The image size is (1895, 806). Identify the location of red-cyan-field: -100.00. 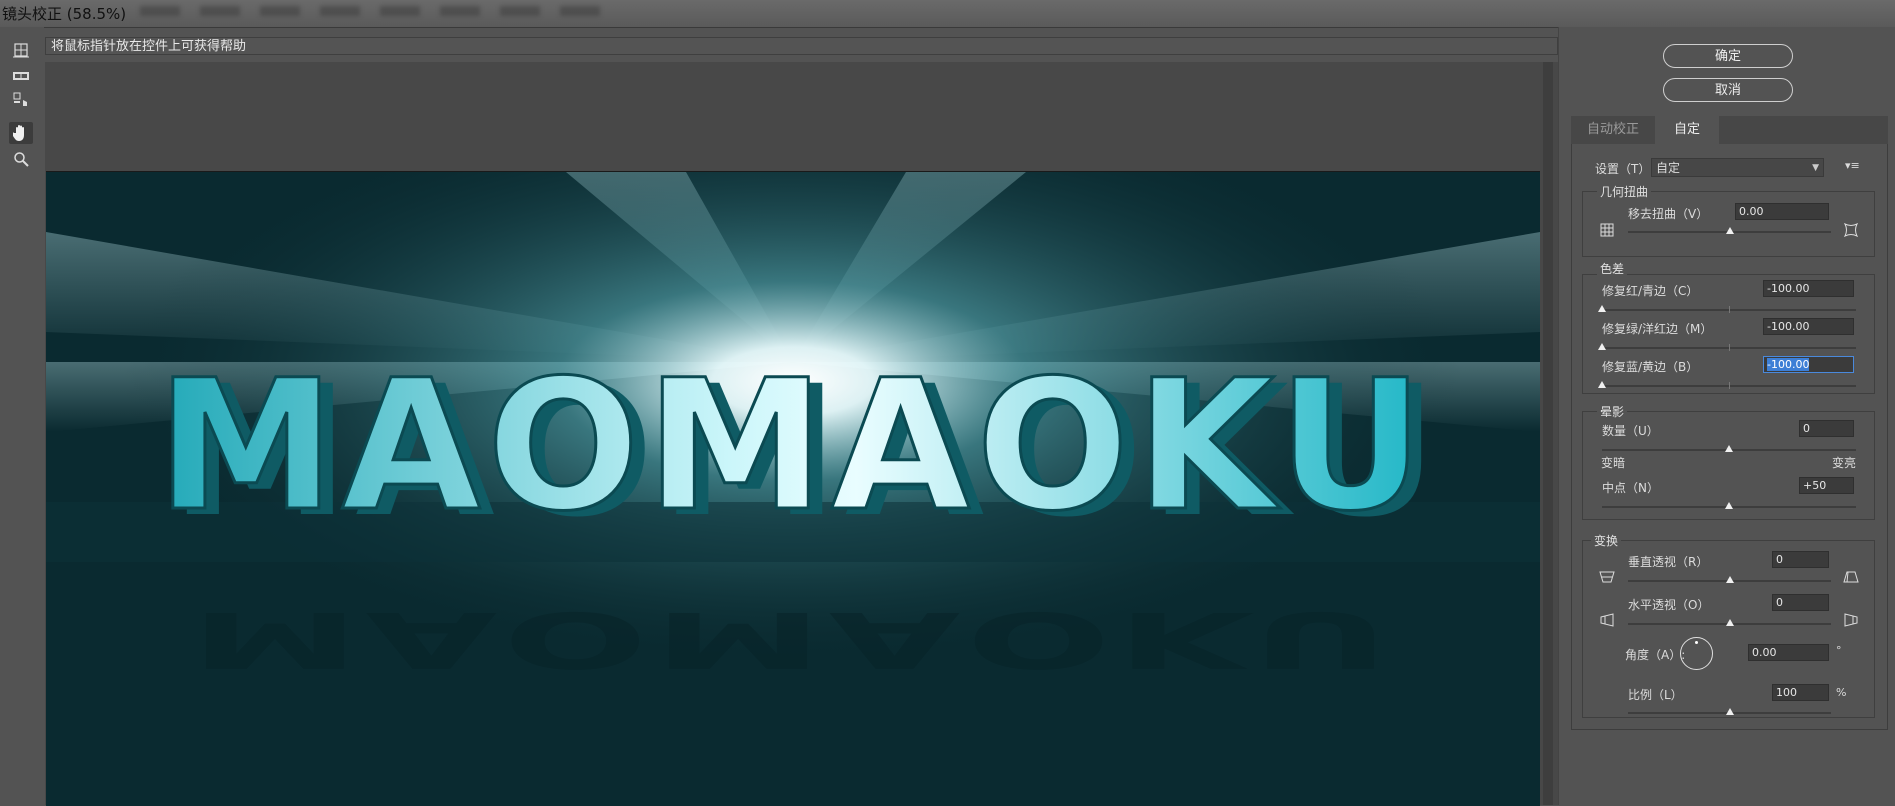
(1808, 288).